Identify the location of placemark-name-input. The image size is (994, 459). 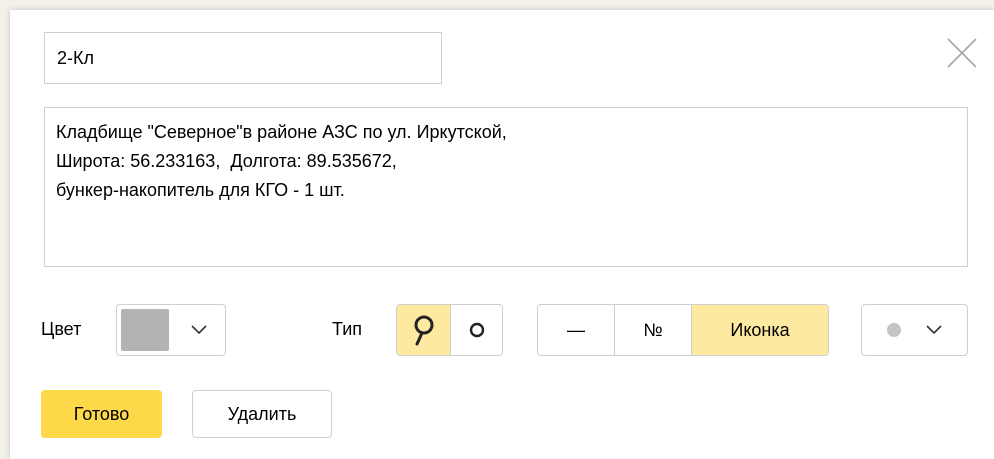
(243, 58).